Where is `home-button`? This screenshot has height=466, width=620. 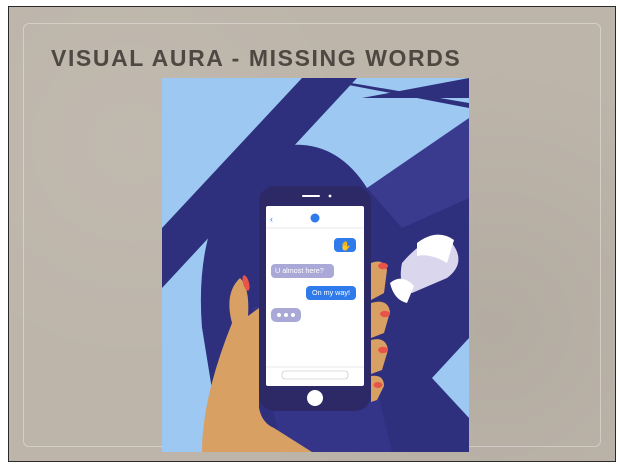 home-button is located at coordinates (315, 398).